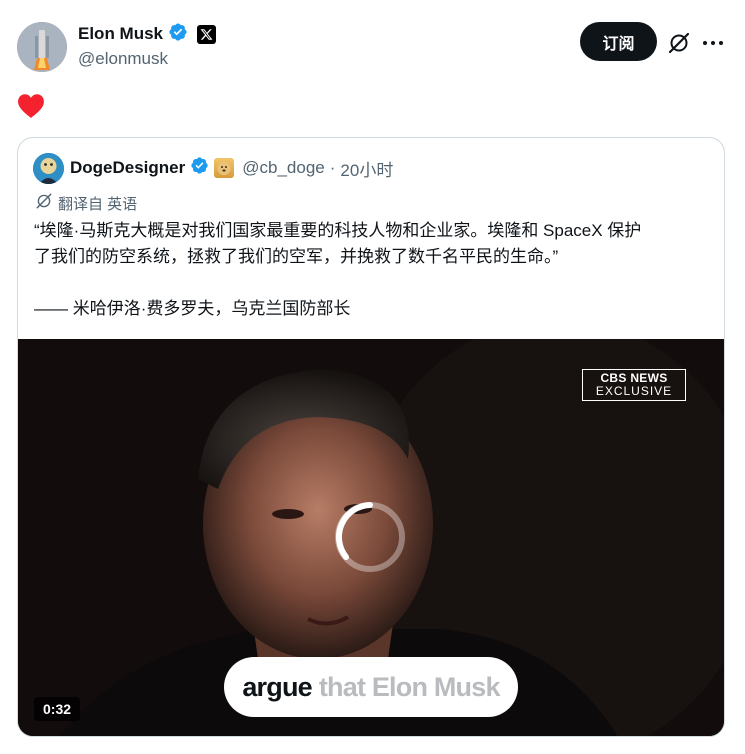 This screenshot has width=745, height=754. What do you see at coordinates (127, 168) in the screenshot?
I see `quote-author-name: DogeDesigner` at bounding box center [127, 168].